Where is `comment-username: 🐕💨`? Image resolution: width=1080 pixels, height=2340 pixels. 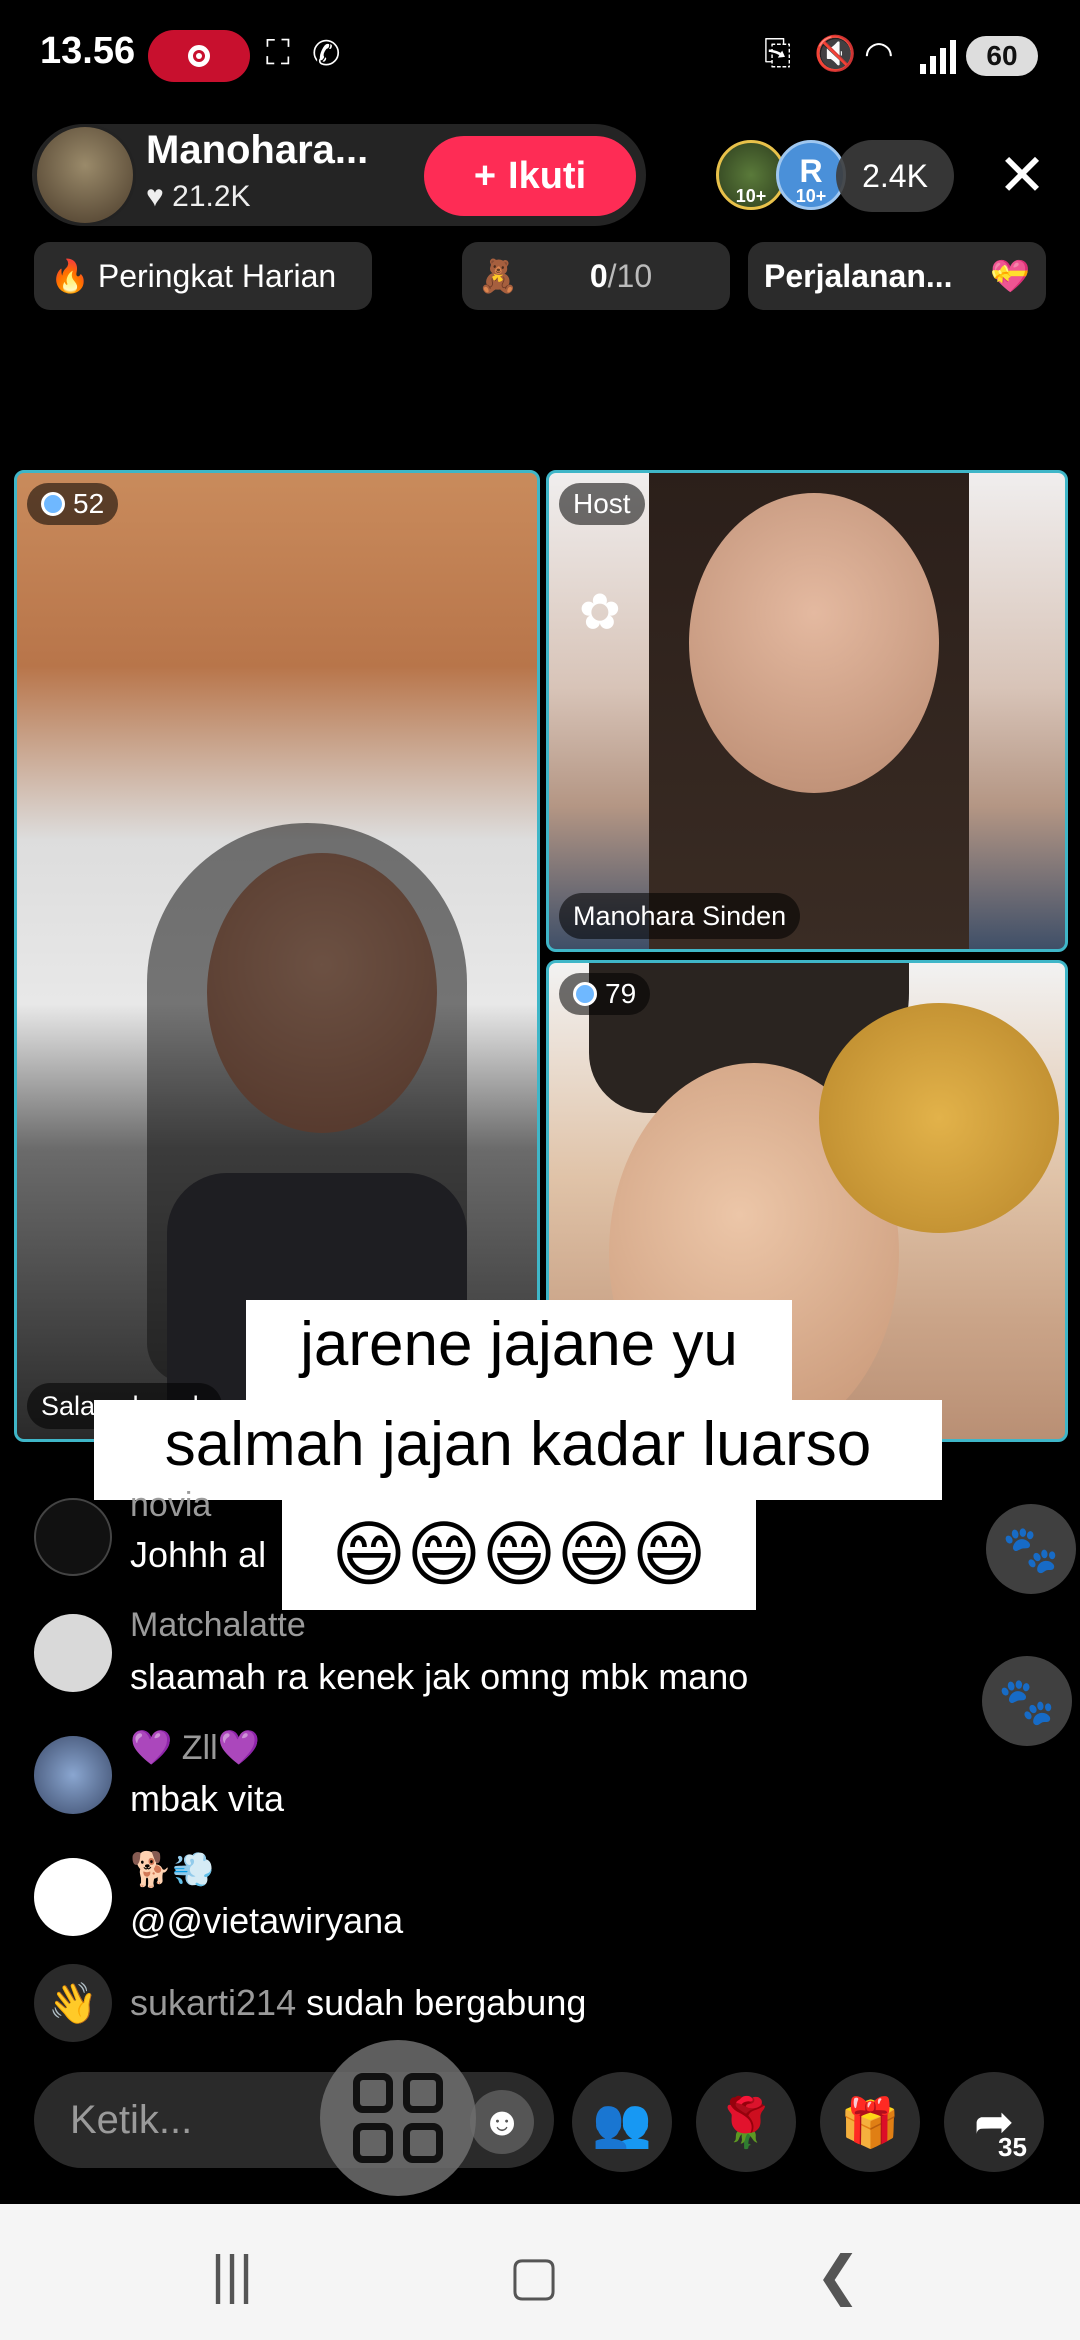 comment-username: 🐕💨 is located at coordinates (172, 1870).